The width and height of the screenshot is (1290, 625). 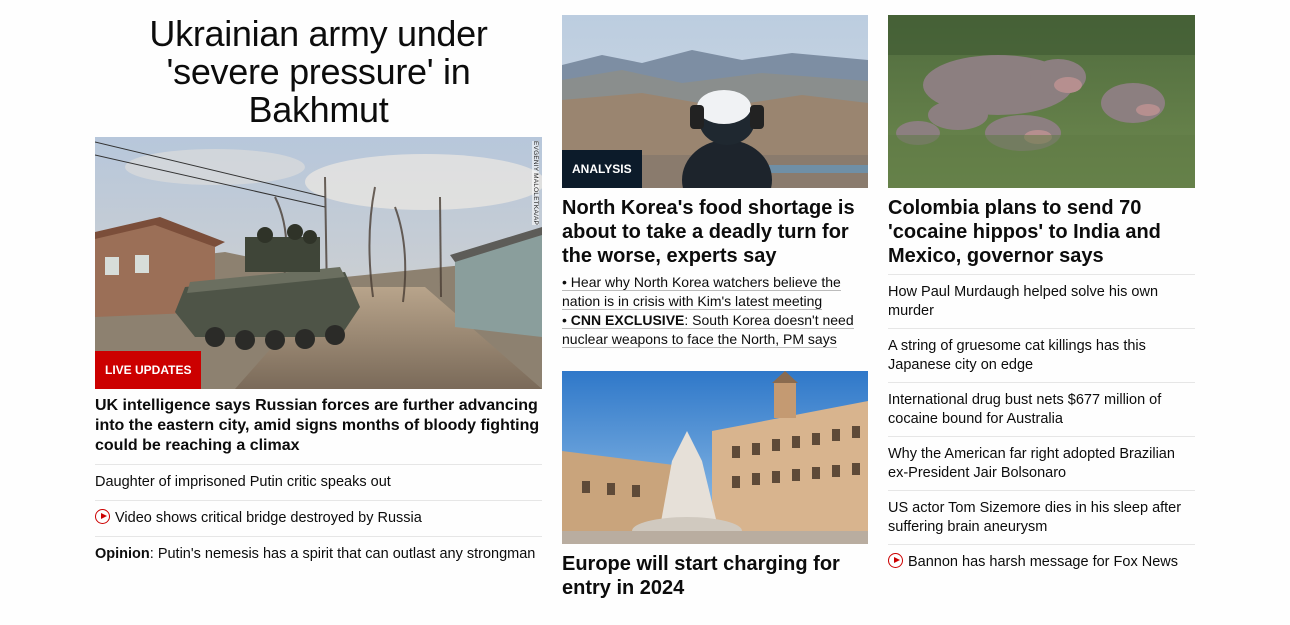 What do you see at coordinates (715, 101) in the screenshot?
I see `north-korea-image: ANALYSIS` at bounding box center [715, 101].